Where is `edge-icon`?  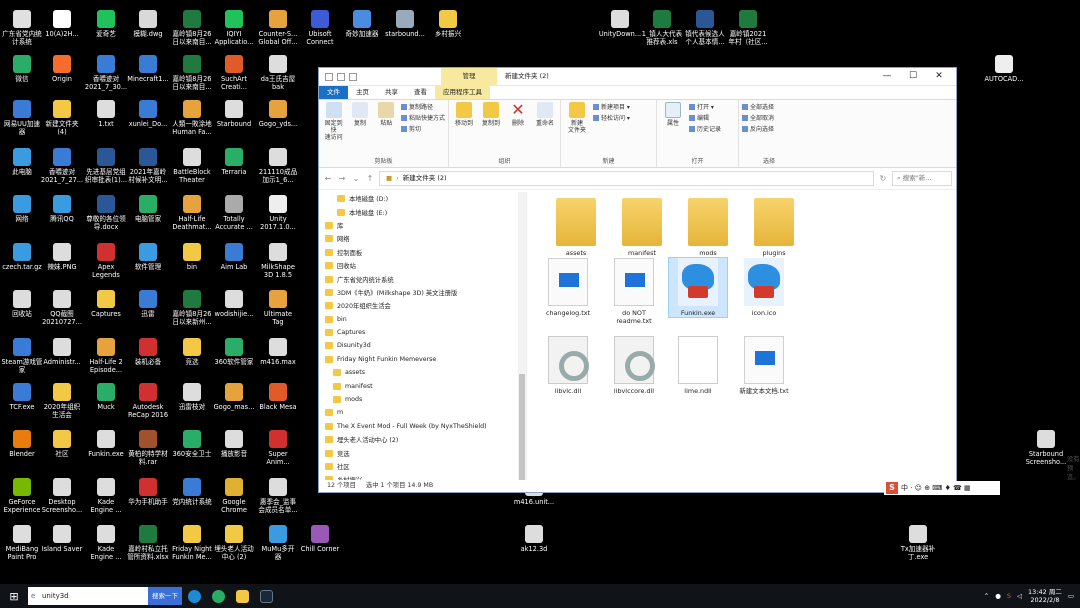
edge-icon is located at coordinates (194, 596).